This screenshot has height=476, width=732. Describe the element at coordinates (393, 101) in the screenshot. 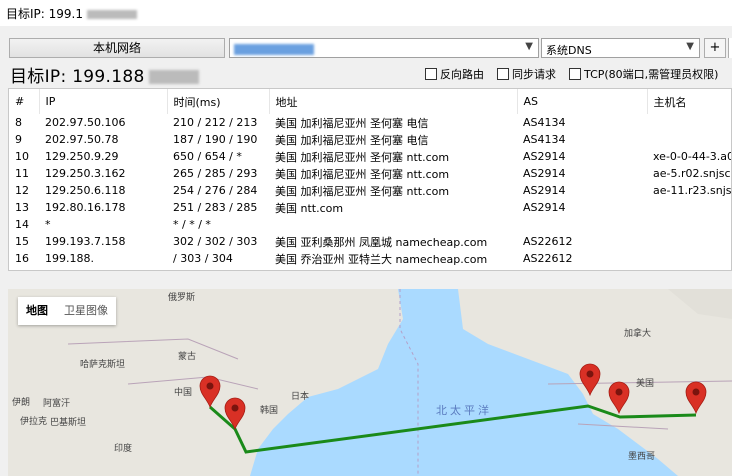

I see `col-header-location: 地址` at that location.